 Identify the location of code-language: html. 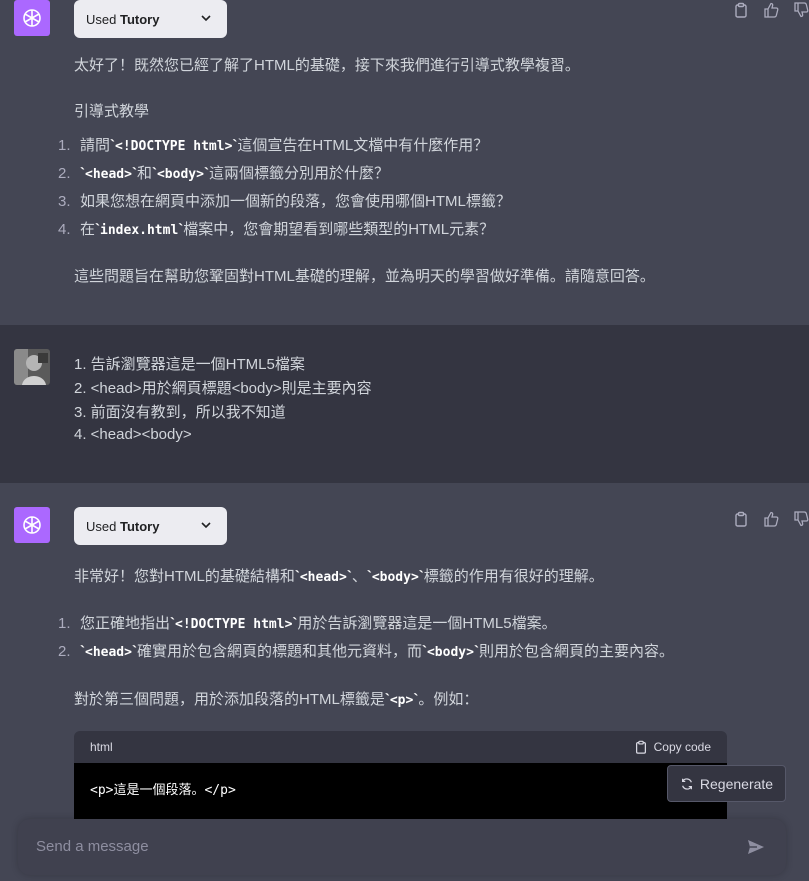
(101, 747).